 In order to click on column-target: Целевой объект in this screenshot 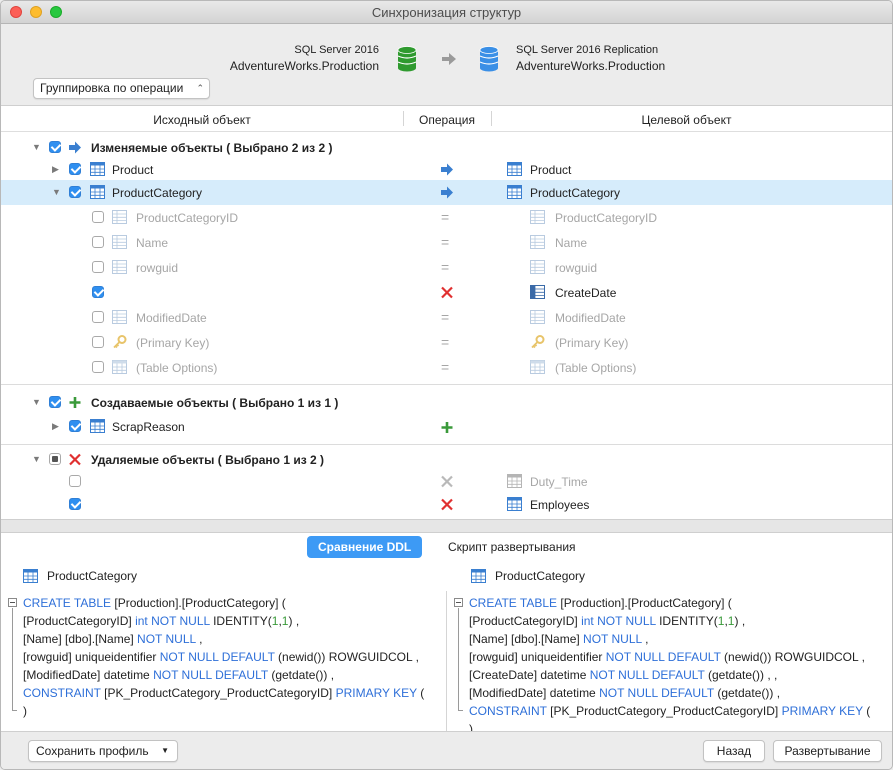, I will do `click(686, 120)`.